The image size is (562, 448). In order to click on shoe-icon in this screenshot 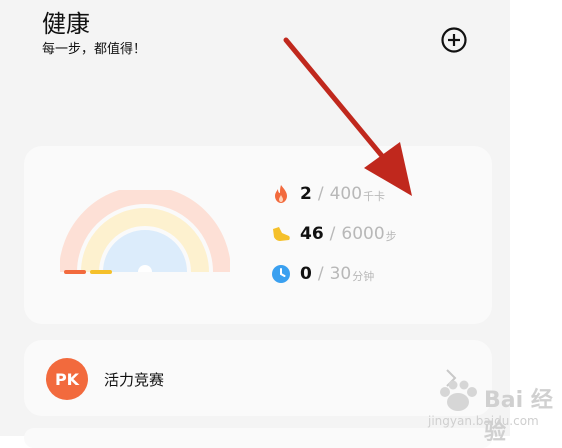, I will do `click(281, 234)`.